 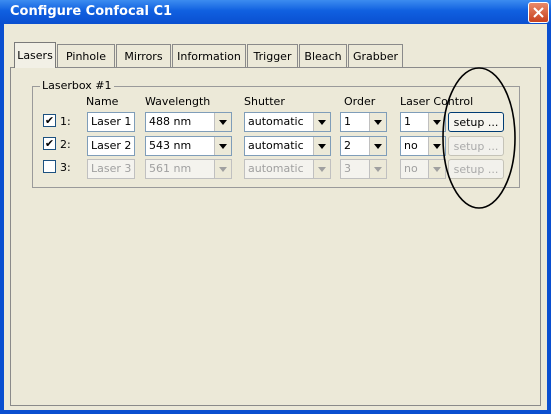 What do you see at coordinates (423, 169) in the screenshot?
I see `laser-3-control-select: no` at bounding box center [423, 169].